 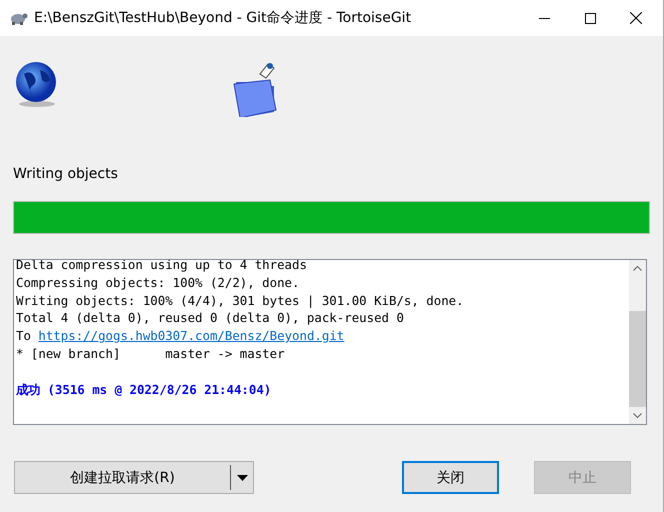 I want to click on close-button: 关闭, so click(x=450, y=477).